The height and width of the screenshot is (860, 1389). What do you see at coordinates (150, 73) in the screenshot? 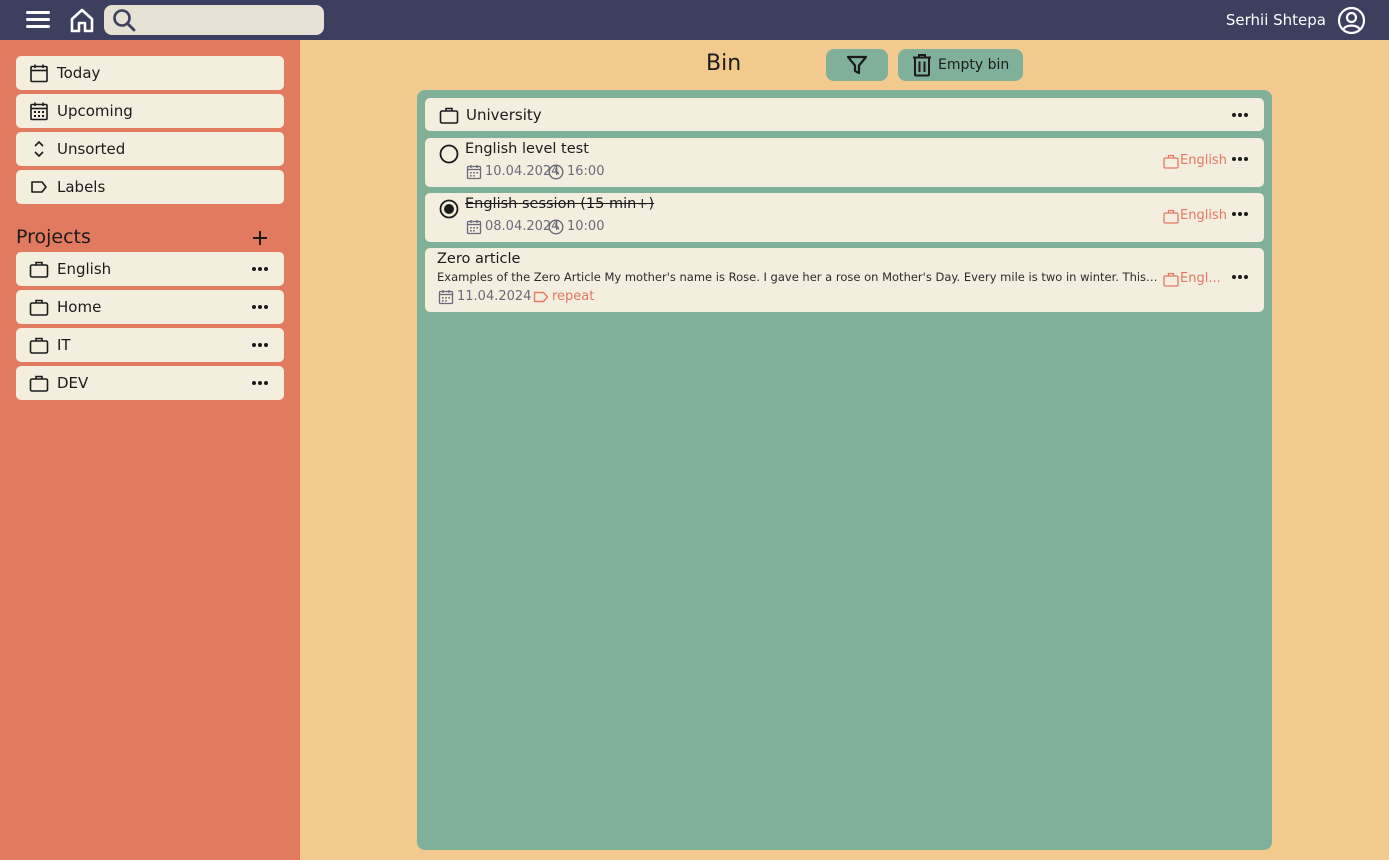
I see `sidebar-item-today: Today` at bounding box center [150, 73].